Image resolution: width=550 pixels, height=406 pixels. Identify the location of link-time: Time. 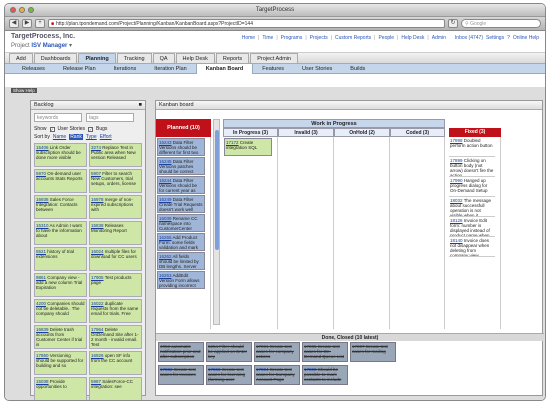
(267, 42).